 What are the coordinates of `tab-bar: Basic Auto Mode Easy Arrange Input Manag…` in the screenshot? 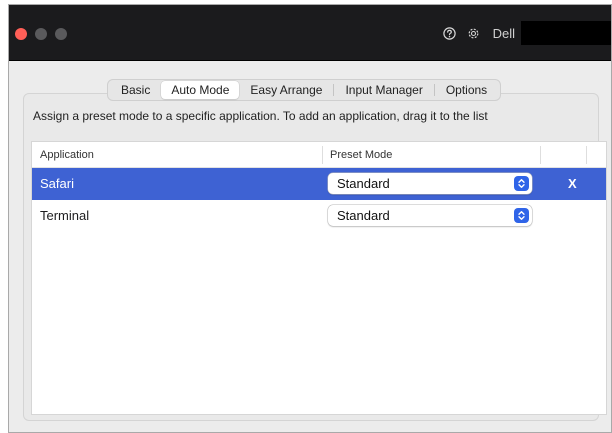 It's located at (304, 90).